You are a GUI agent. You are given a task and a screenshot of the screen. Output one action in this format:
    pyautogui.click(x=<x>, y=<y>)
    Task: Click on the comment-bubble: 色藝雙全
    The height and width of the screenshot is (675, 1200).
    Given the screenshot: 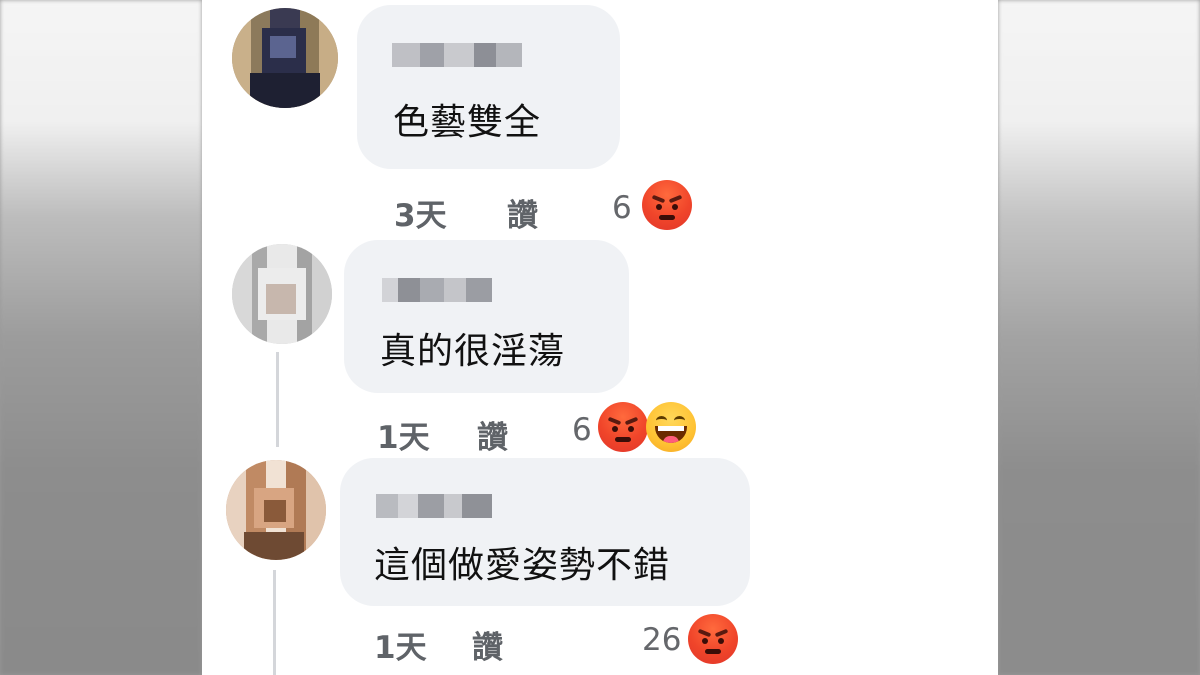 What is the action you would take?
    pyautogui.click(x=488, y=87)
    